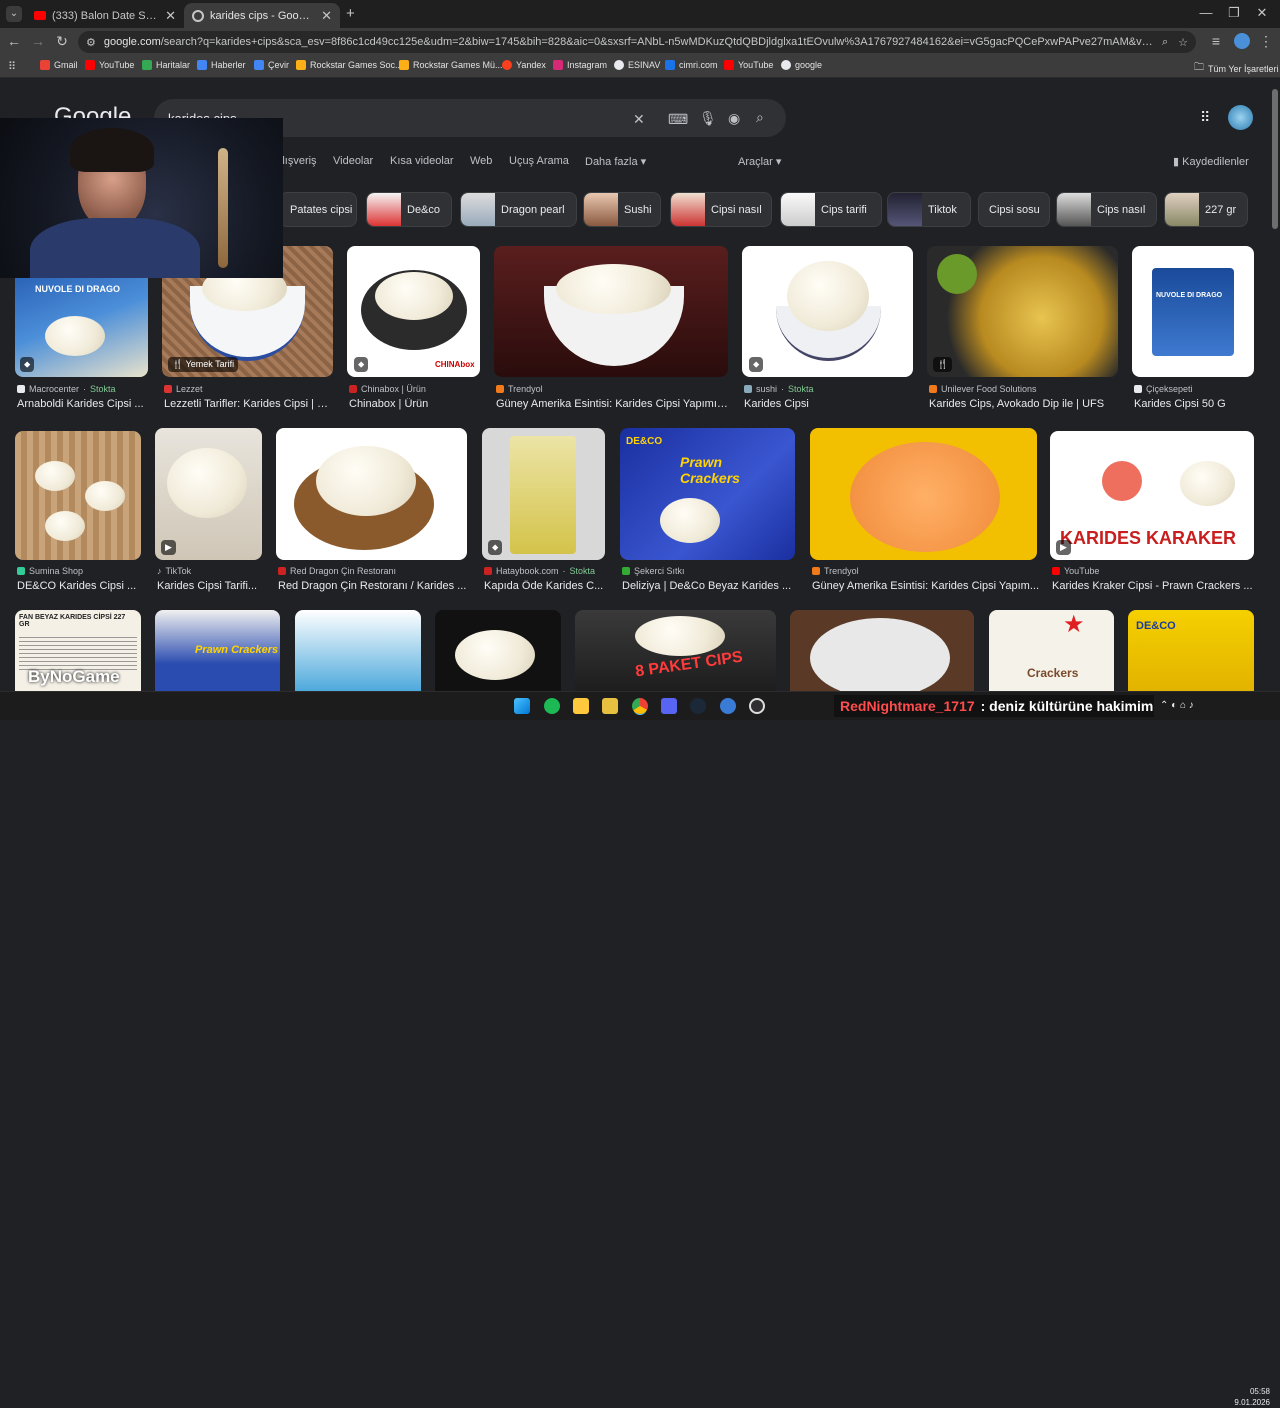 The width and height of the screenshot is (1280, 1408). I want to click on forward-icon: →, so click(38, 41).